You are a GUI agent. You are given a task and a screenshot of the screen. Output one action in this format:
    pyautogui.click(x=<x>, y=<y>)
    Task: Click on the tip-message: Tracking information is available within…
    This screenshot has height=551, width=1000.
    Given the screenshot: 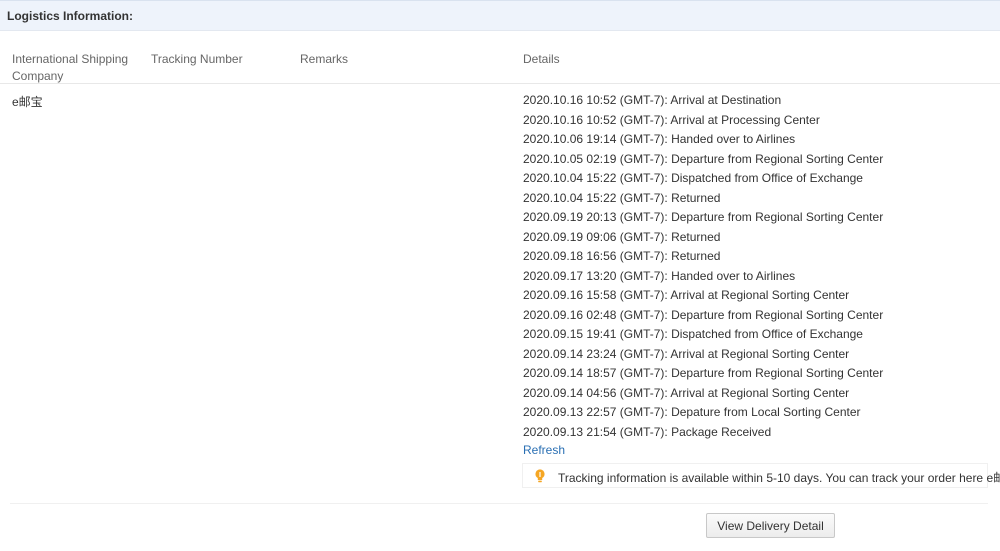 What is the action you would take?
    pyautogui.click(x=772, y=478)
    